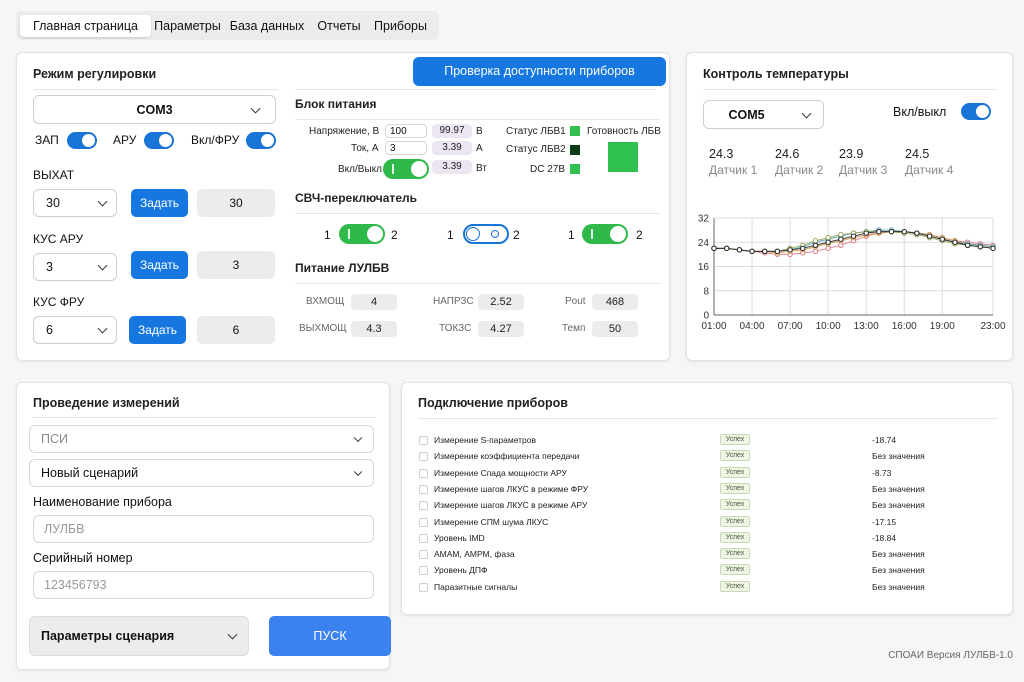  Describe the element at coordinates (763, 114) in the screenshot. I see `temp-port-select: COM5` at that location.